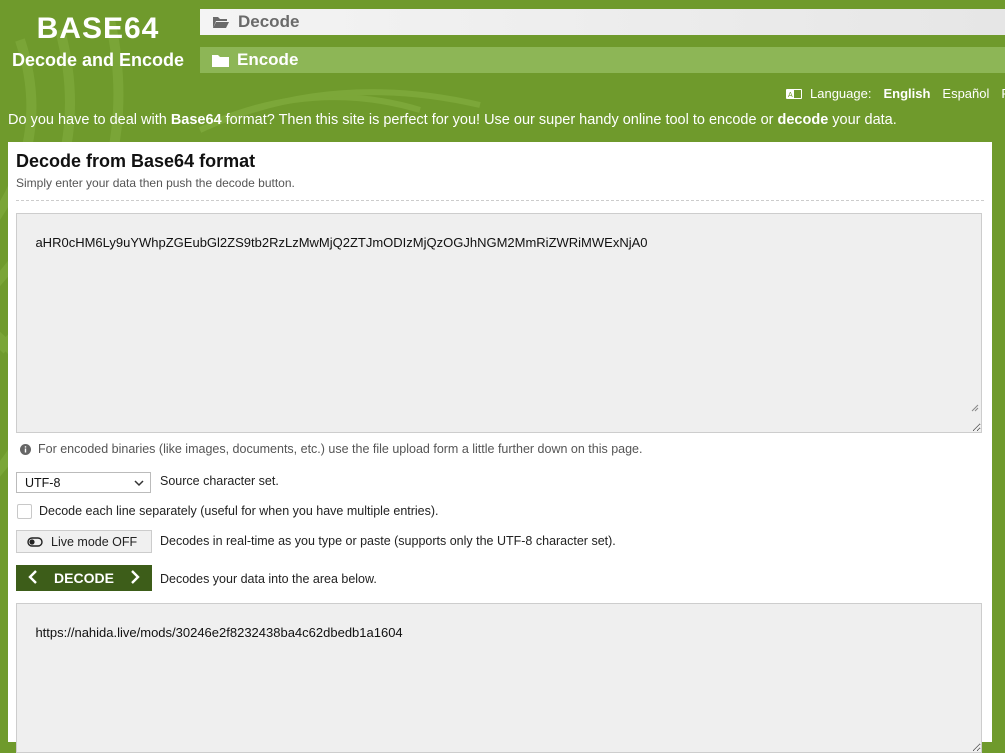  Describe the element at coordinates (269, 21) in the screenshot. I see `nav-decode-label: Decode` at that location.